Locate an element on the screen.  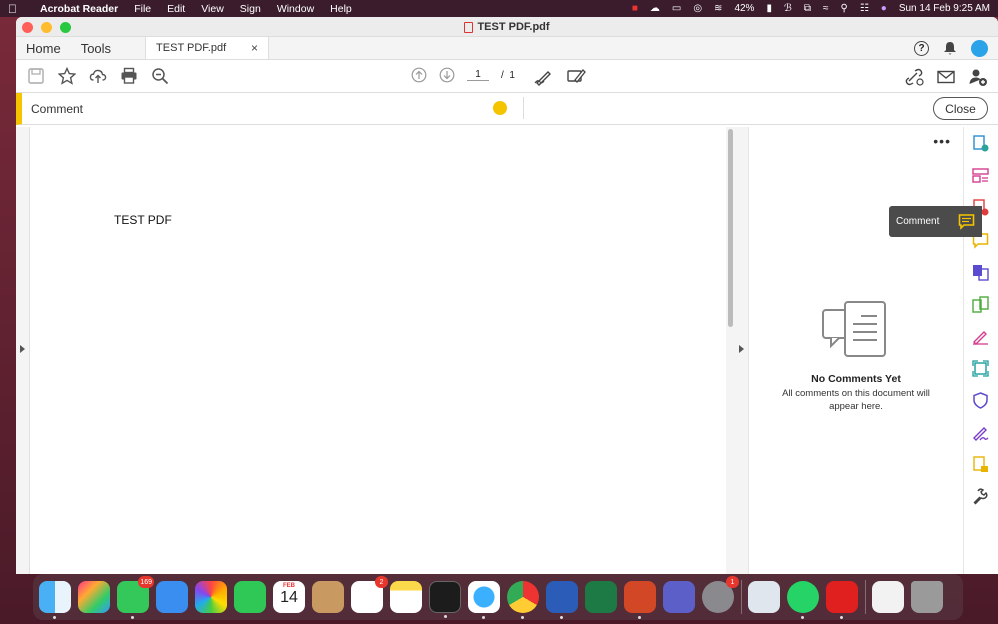
compress-icon is located at coordinates (980, 464).